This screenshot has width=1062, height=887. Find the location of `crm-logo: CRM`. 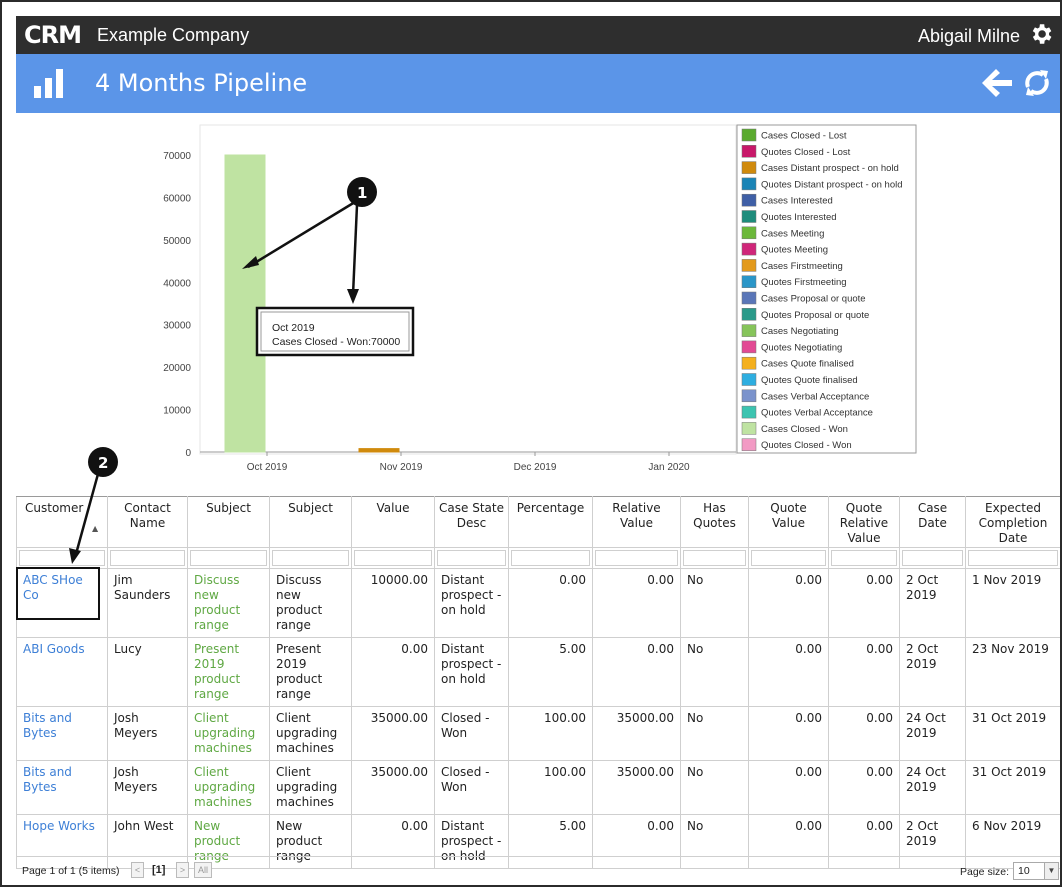

crm-logo: CRM is located at coordinates (53, 35).